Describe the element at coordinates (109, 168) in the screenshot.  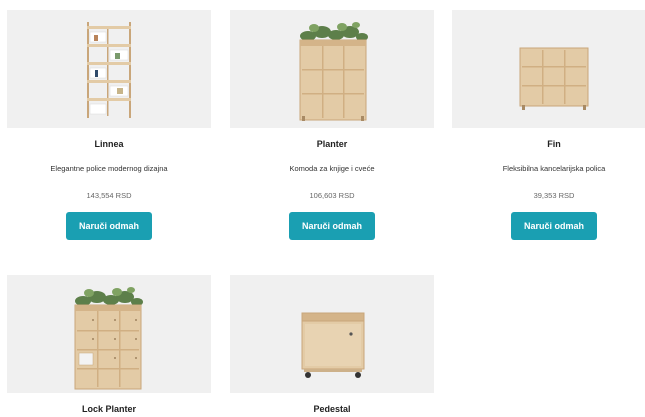
I see `product-description: Elegantne police modernog dizajna` at that location.